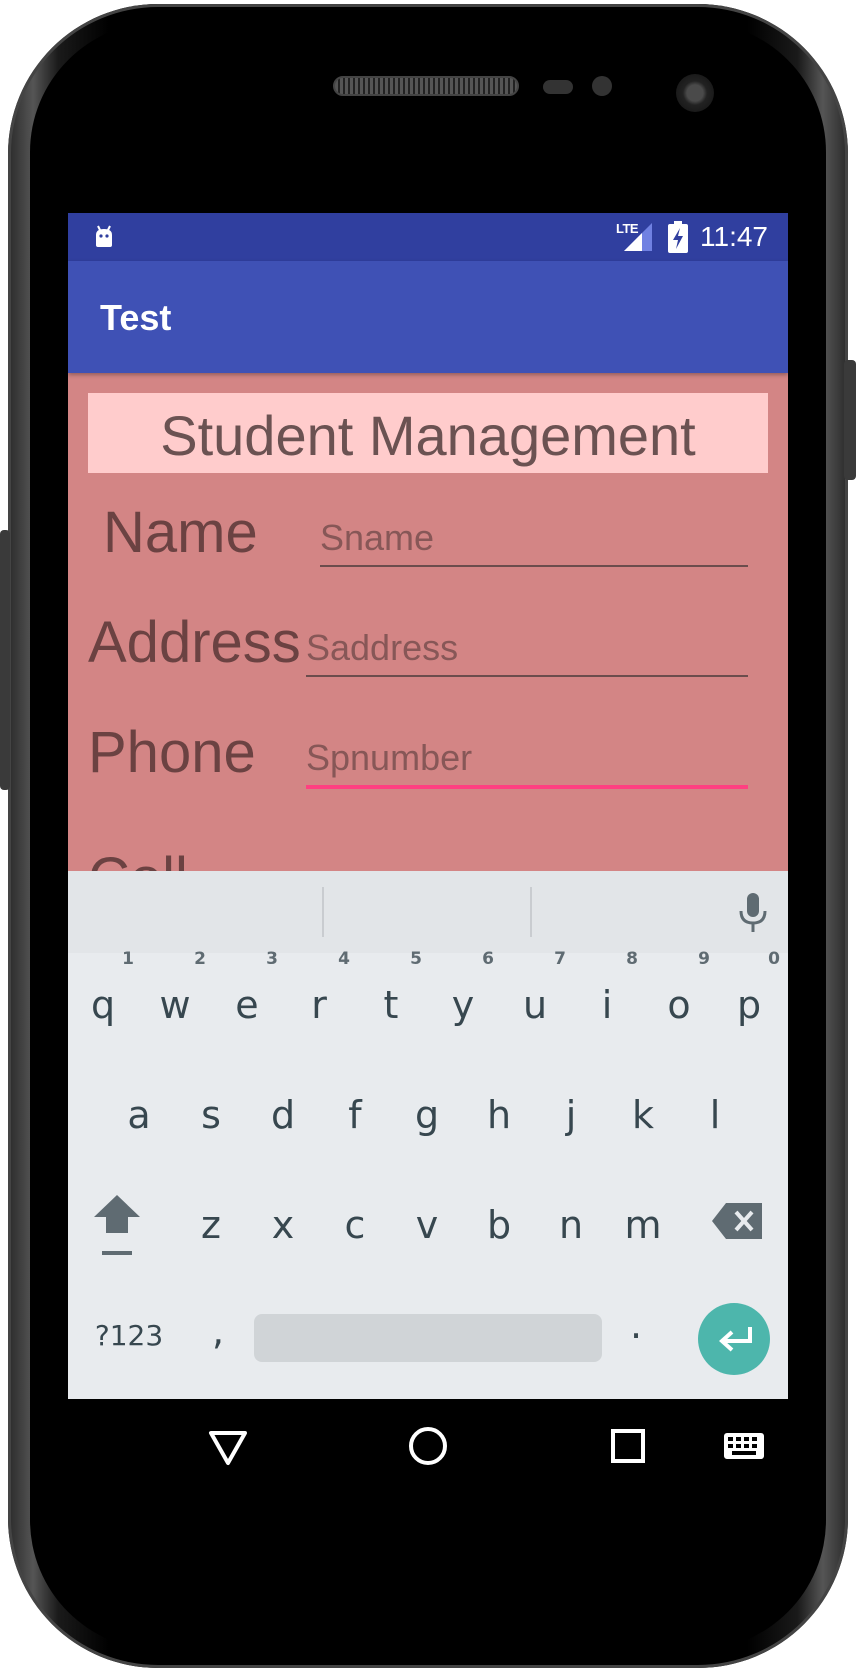 The height and width of the screenshot is (1676, 856). Describe the element at coordinates (319, 1005) in the screenshot. I see `key-label: r` at that location.